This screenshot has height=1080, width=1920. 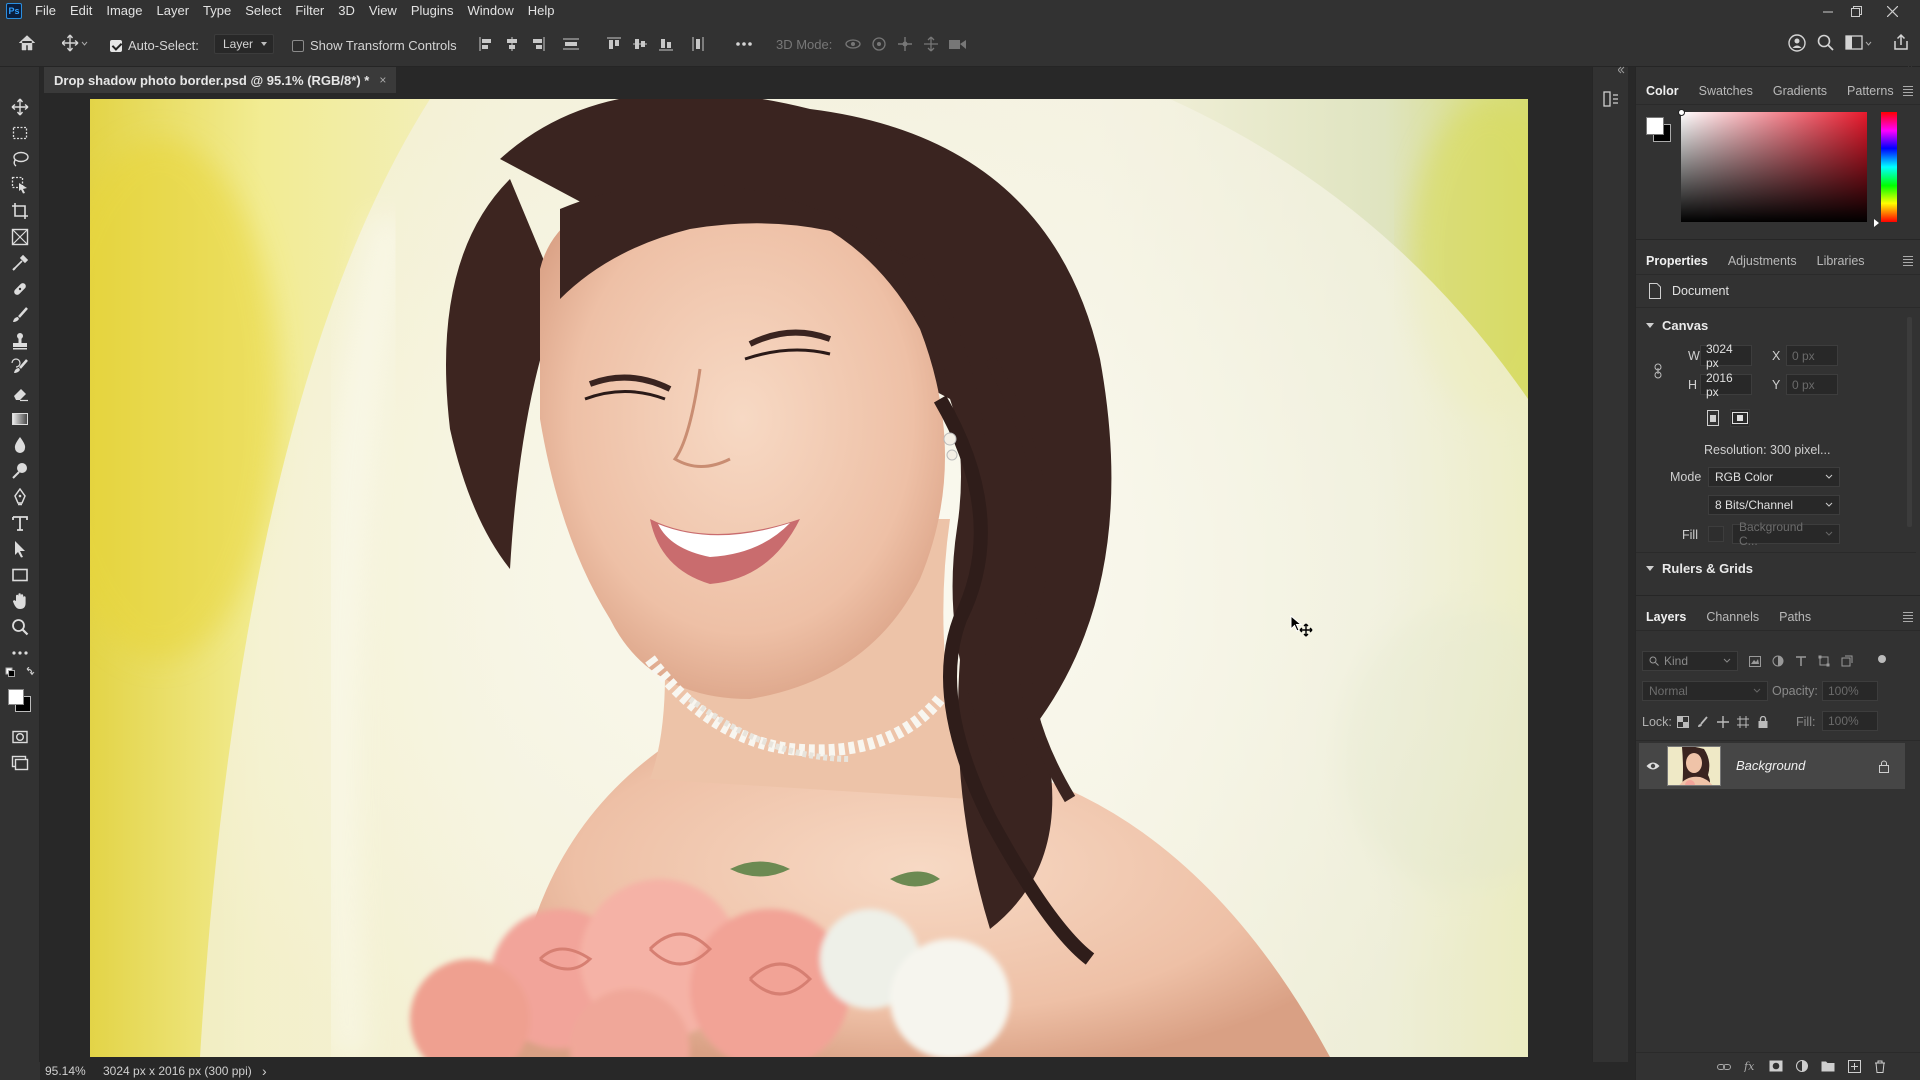 What do you see at coordinates (1801, 661) in the screenshot?
I see `filter-type-layers-icon` at bounding box center [1801, 661].